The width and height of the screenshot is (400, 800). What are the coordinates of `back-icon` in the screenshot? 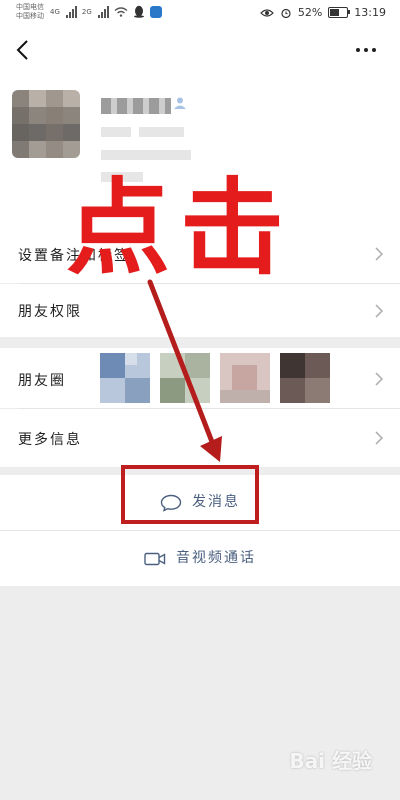 It's located at (24, 50).